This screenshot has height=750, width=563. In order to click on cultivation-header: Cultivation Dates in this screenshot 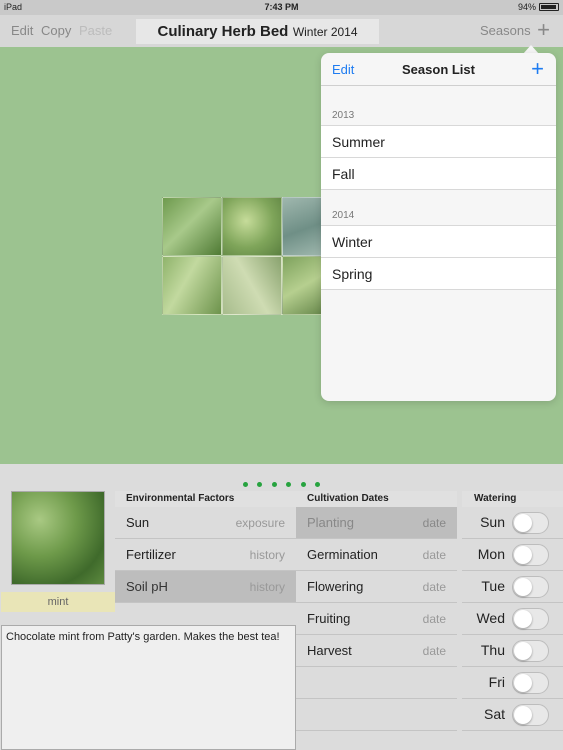, I will do `click(376, 499)`.